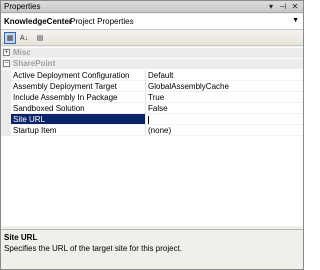  Describe the element at coordinates (148, 119) in the screenshot. I see `text-caret` at that location.